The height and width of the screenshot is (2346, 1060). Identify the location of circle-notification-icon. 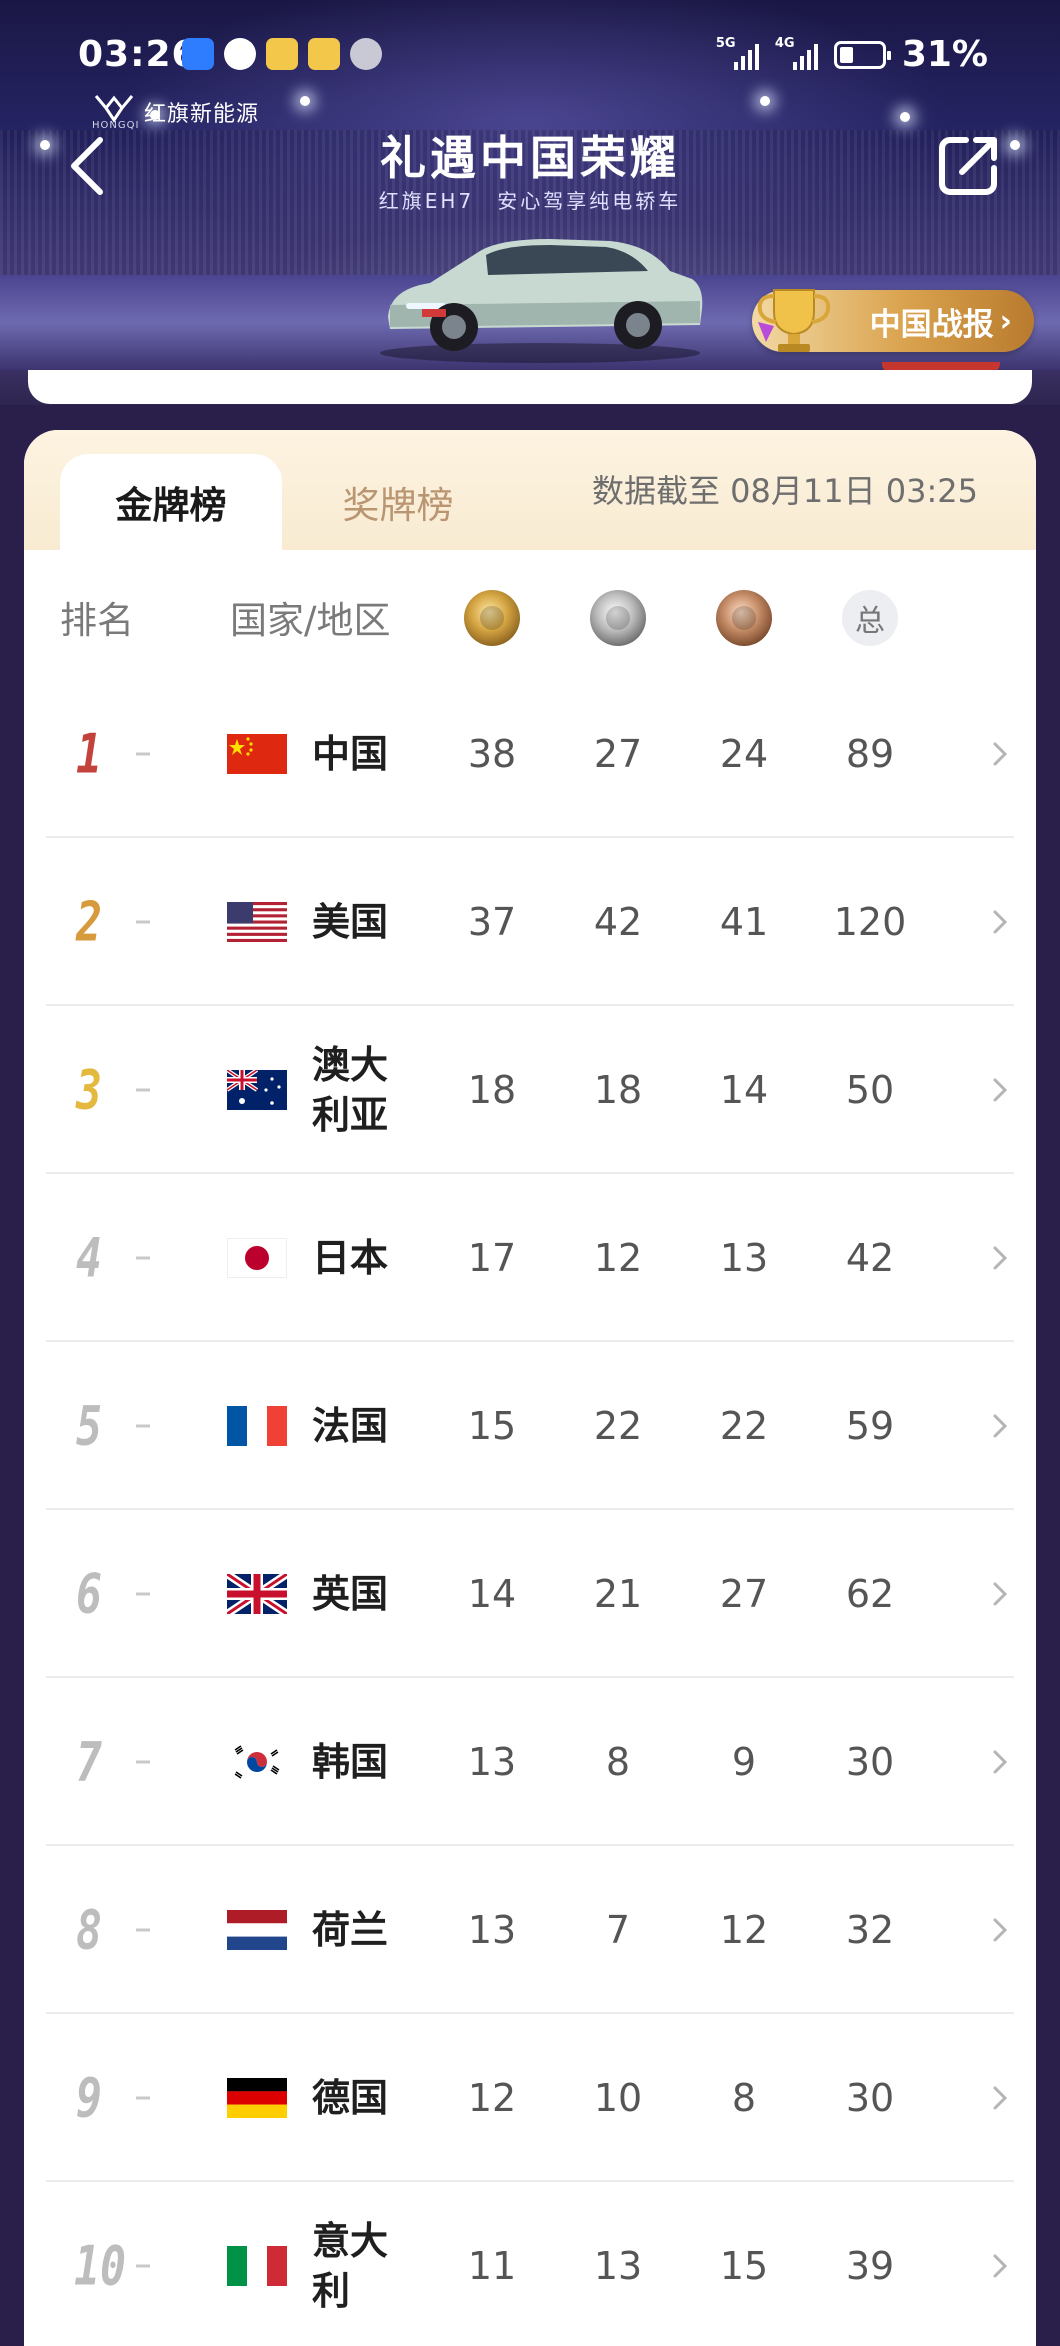
(366, 54).